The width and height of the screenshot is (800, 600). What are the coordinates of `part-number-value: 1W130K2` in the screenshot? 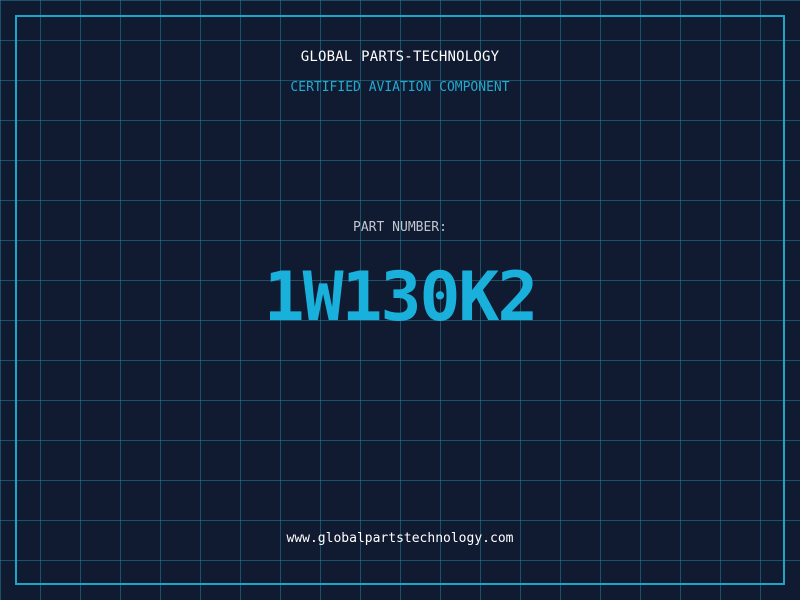 It's located at (401, 297).